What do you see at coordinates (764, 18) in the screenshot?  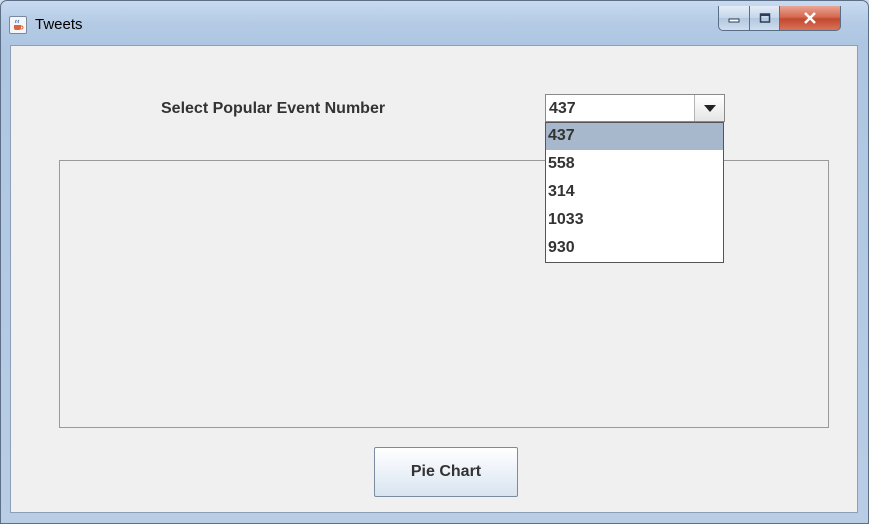 I see `maximize-button` at bounding box center [764, 18].